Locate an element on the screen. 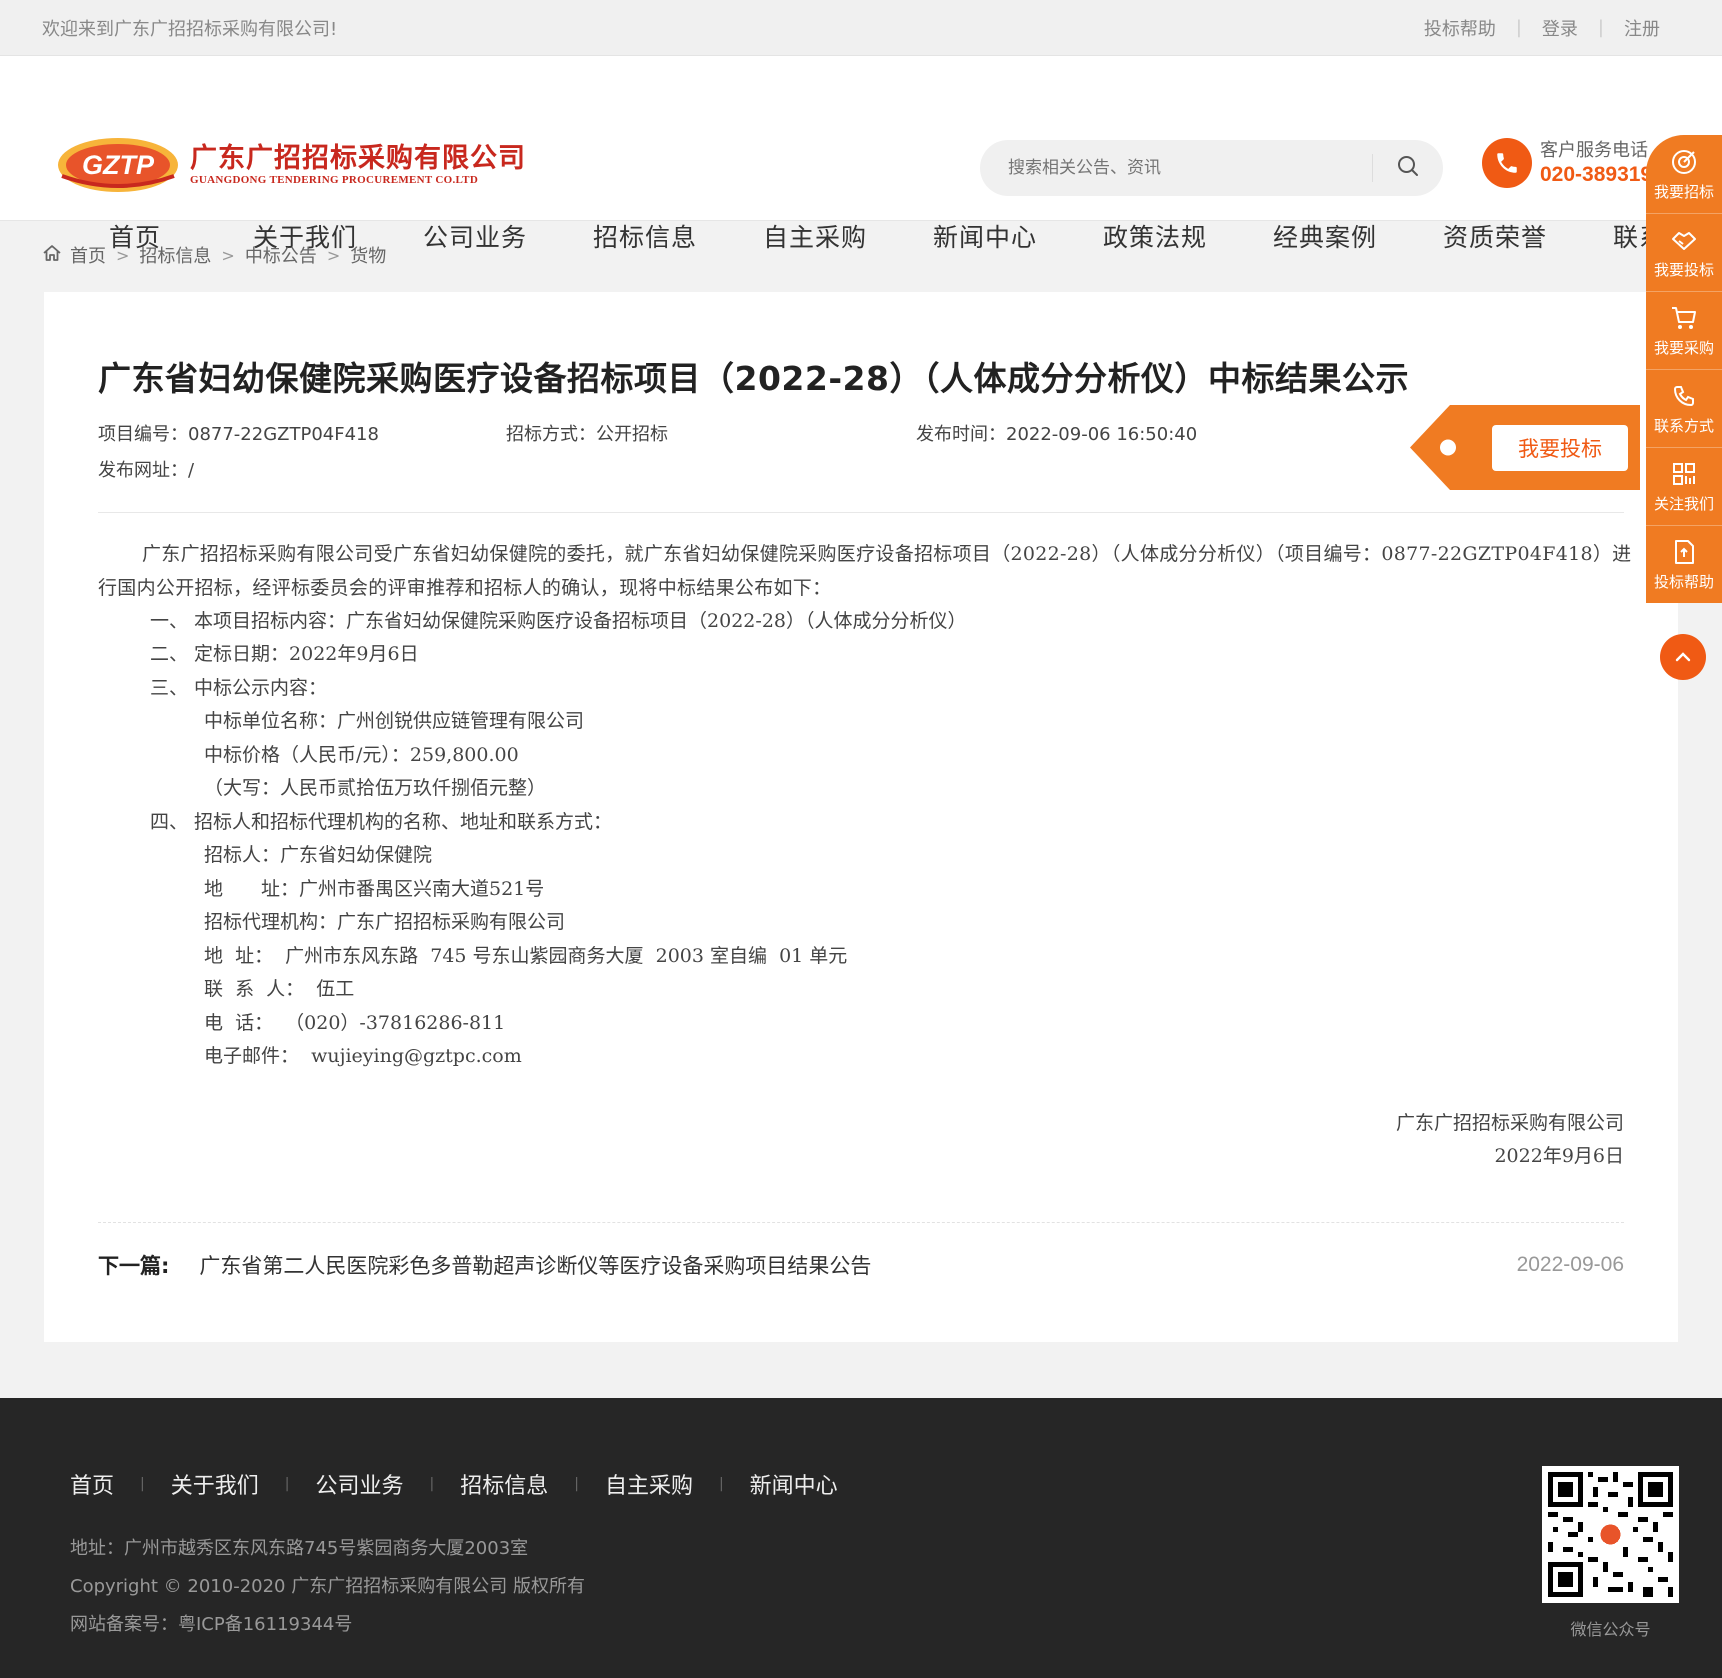 The width and height of the screenshot is (1722, 1678). footer-copyright: Copyright © 2010-2020 广东广招招标采购有限公司 版权所有 is located at coordinates (327, 1586).